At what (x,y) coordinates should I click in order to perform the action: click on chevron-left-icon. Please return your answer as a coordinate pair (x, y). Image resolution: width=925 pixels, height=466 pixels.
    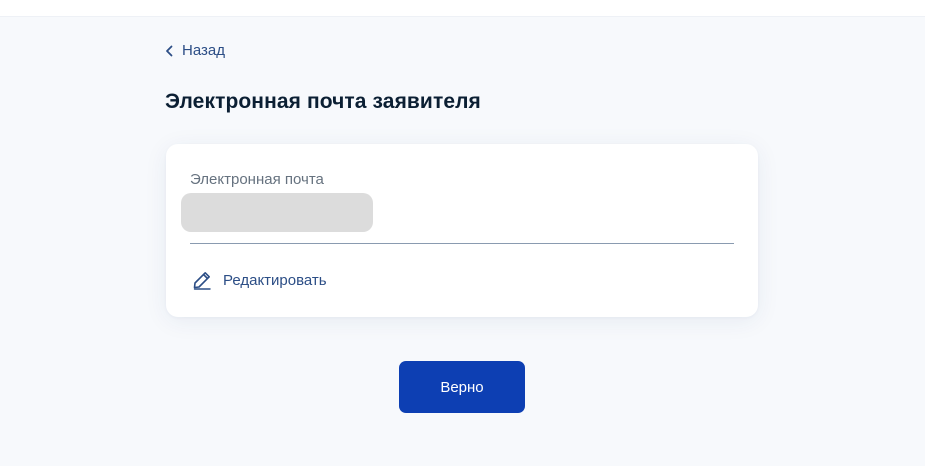
    Looking at the image, I should click on (169, 50).